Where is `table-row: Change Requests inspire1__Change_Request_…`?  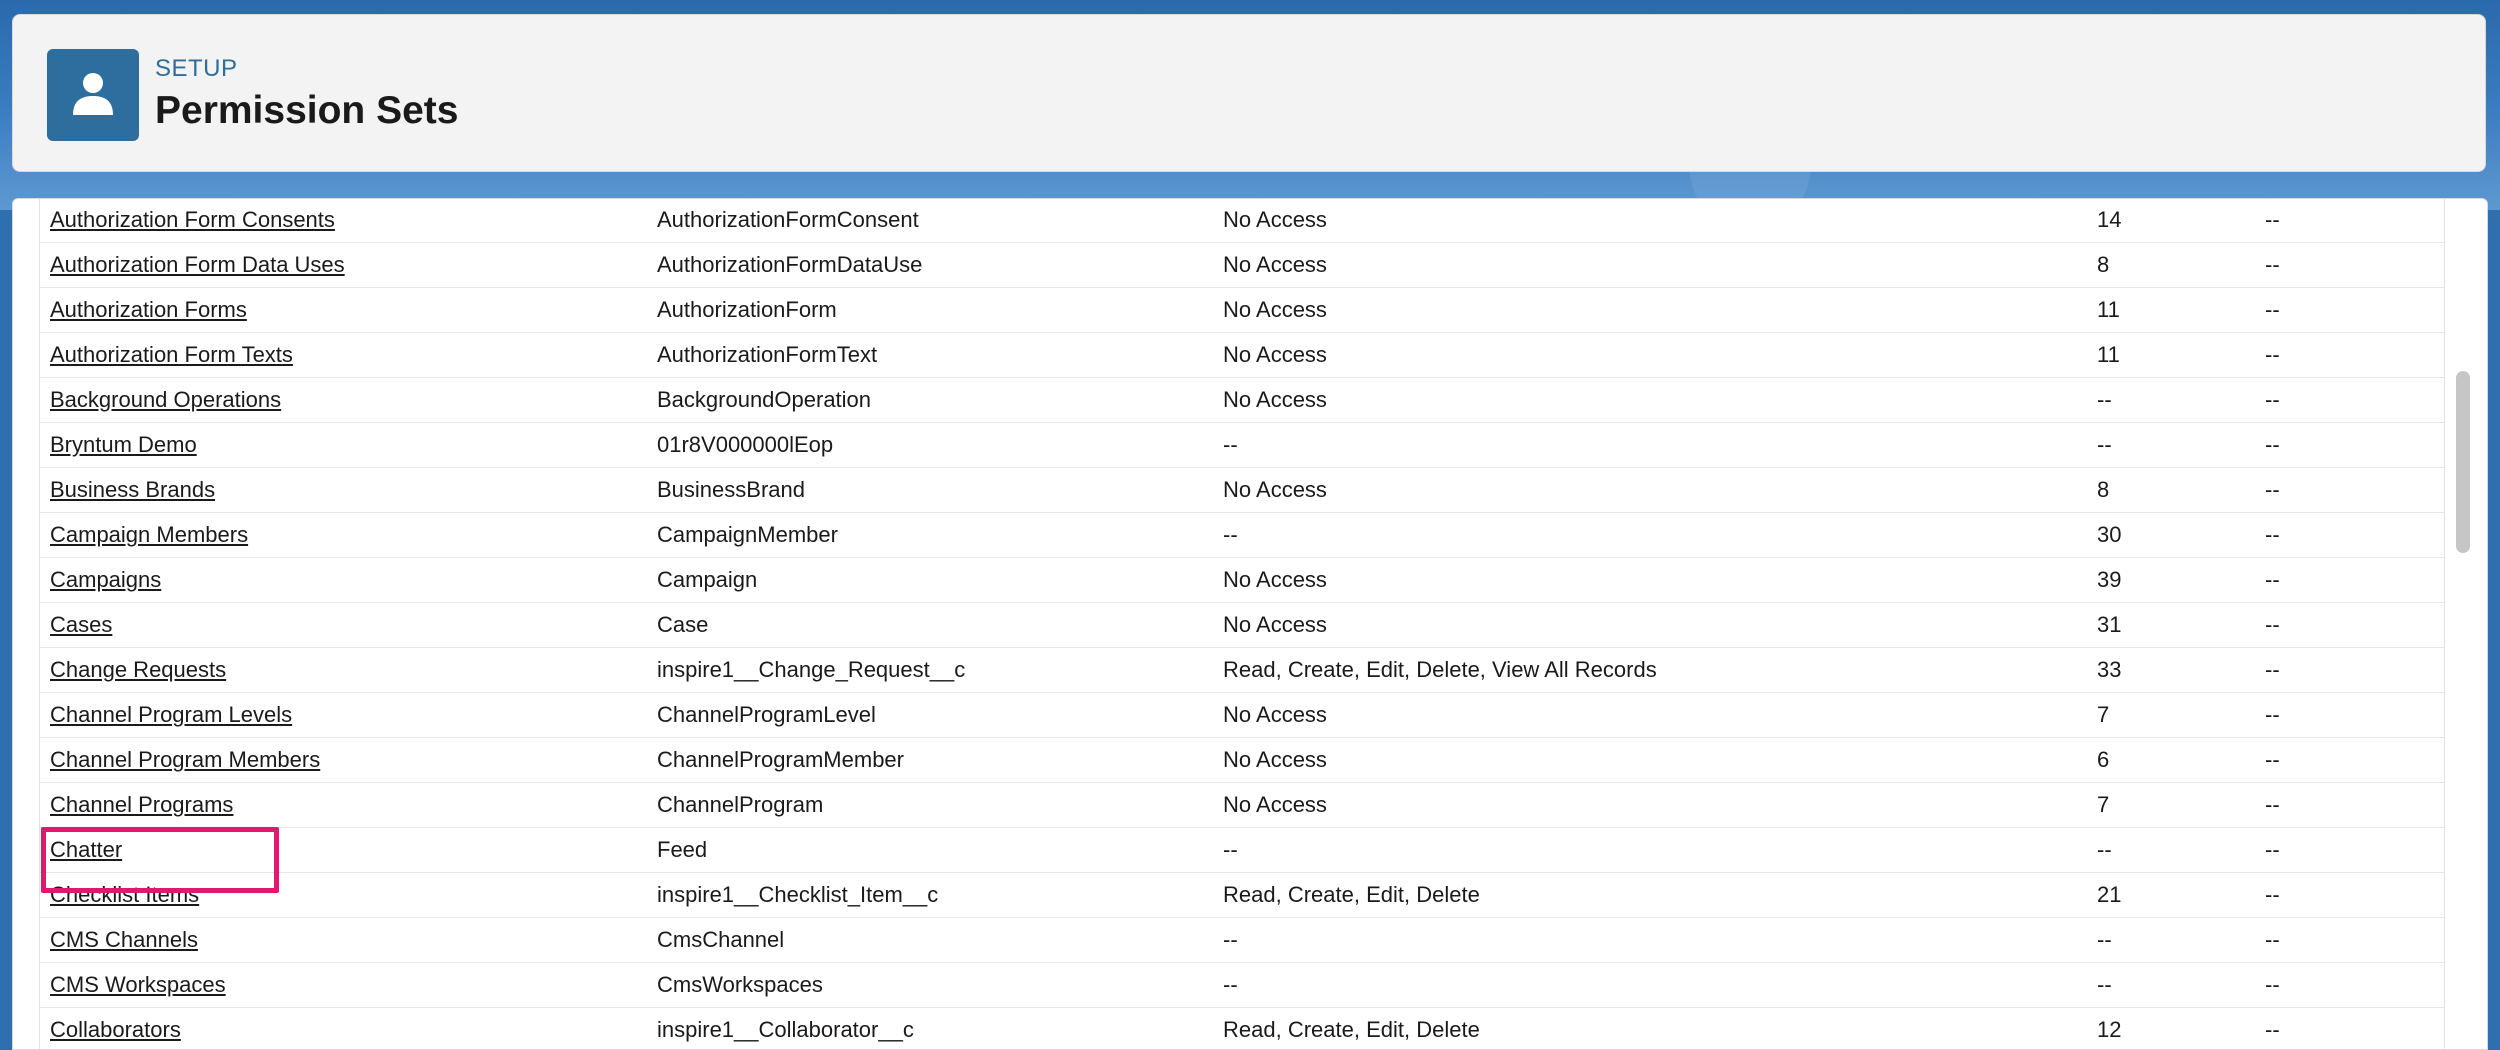
table-row: Change Requests inspire1__Change_Request_… is located at coordinates (1242, 670).